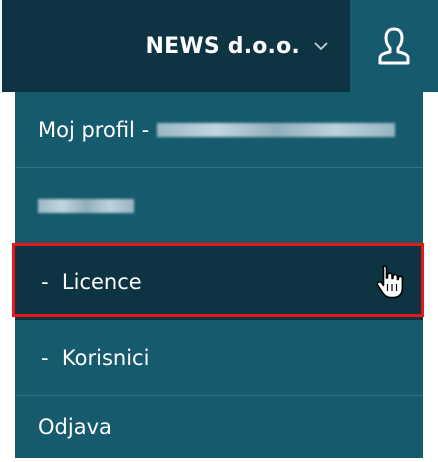  What do you see at coordinates (86, 205) in the screenshot?
I see `redacted-company-name` at bounding box center [86, 205].